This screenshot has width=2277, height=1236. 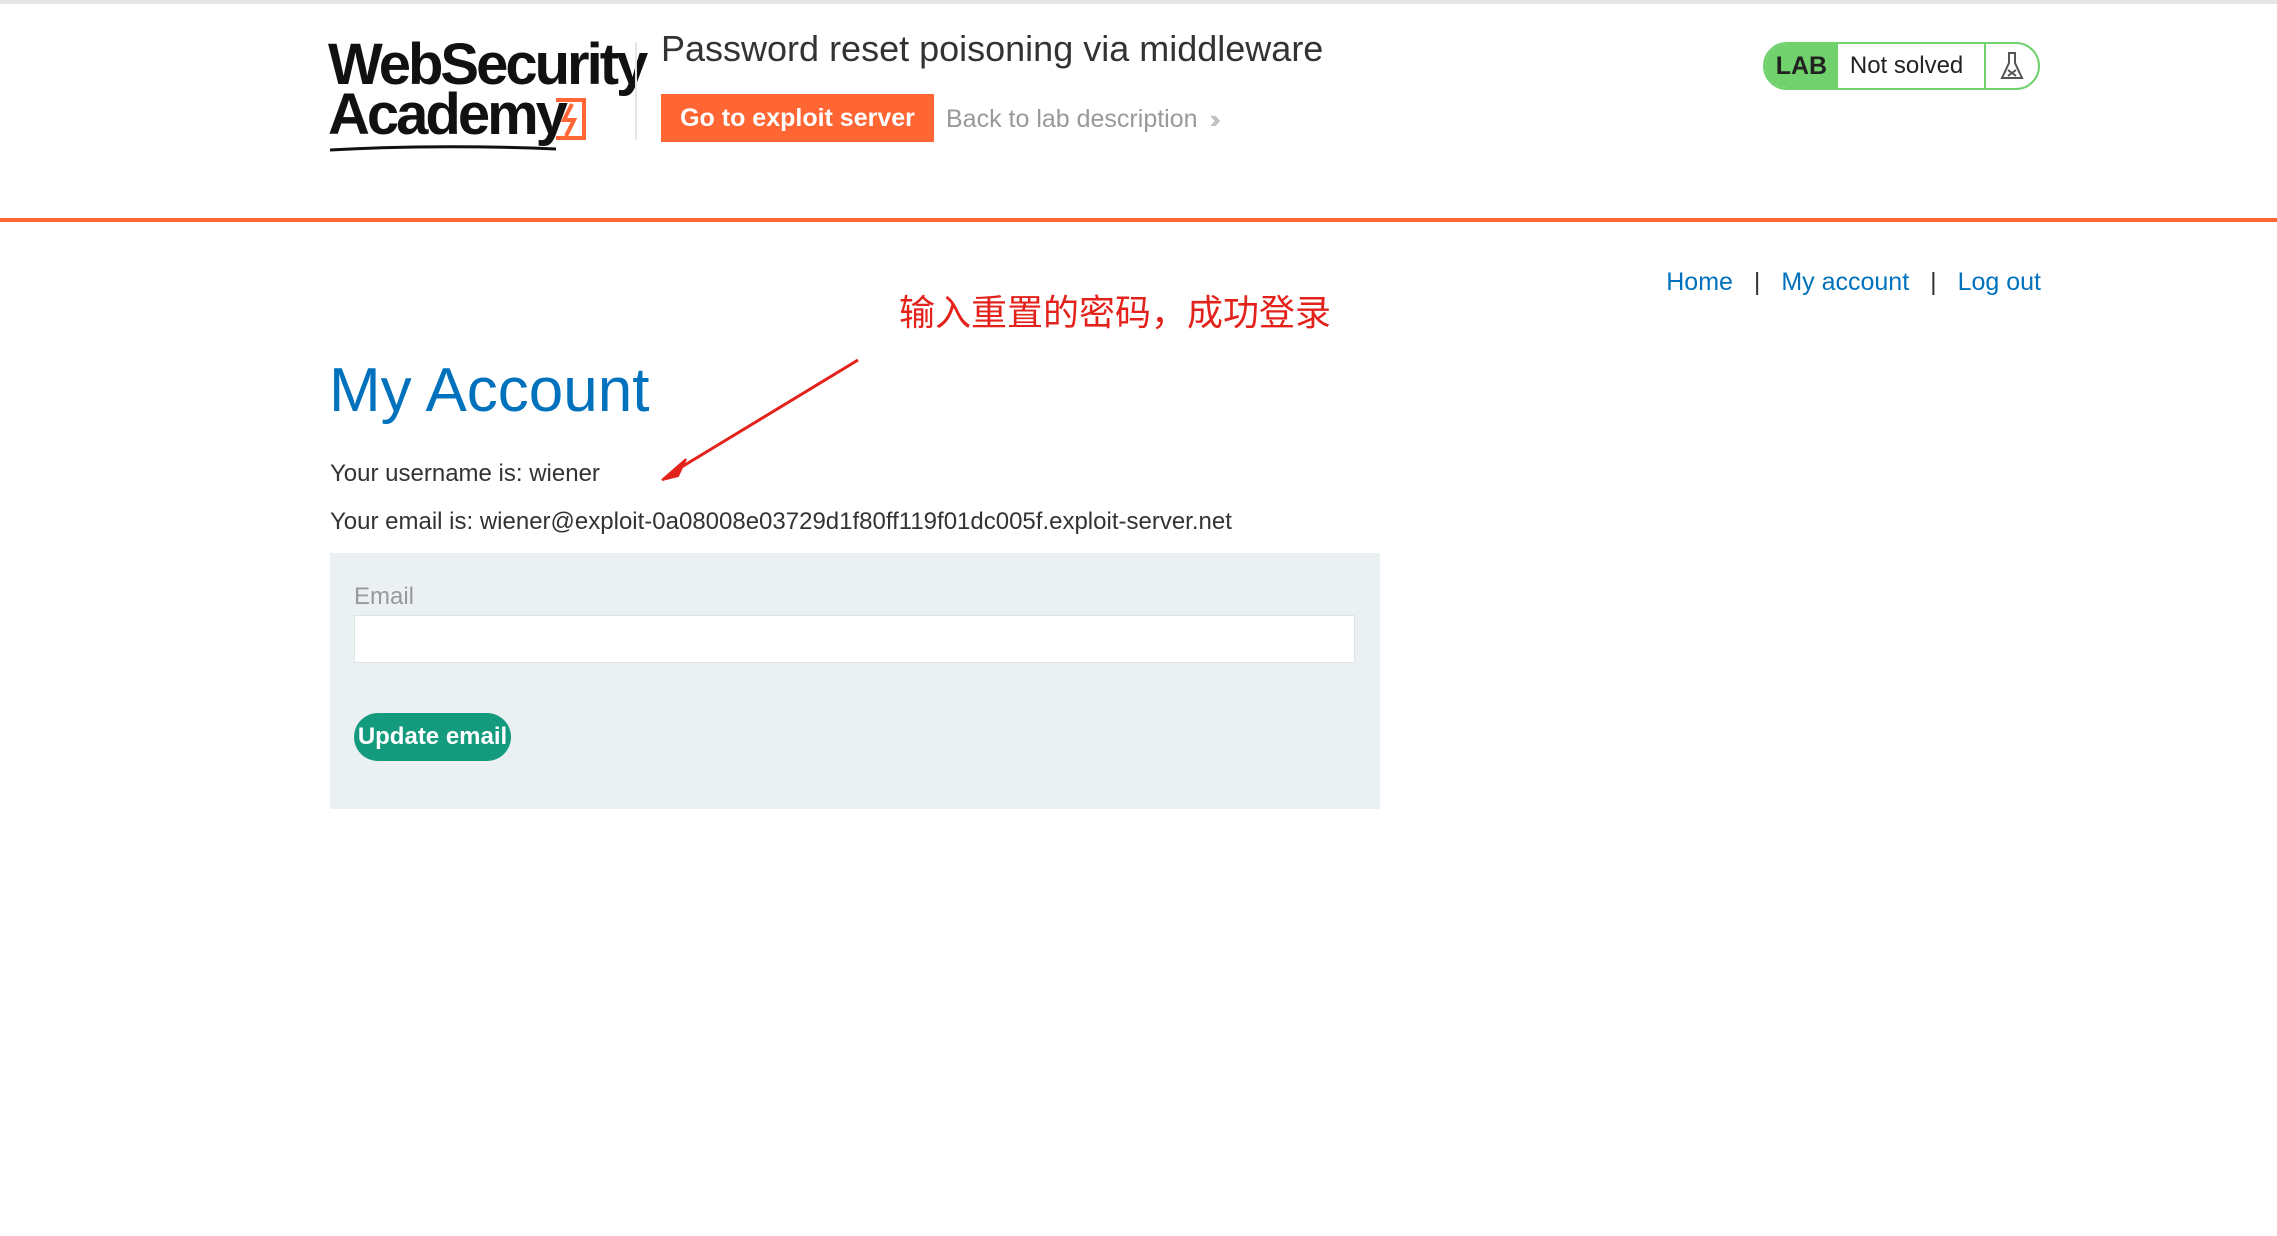 I want to click on page-title: My Account, so click(x=489, y=390).